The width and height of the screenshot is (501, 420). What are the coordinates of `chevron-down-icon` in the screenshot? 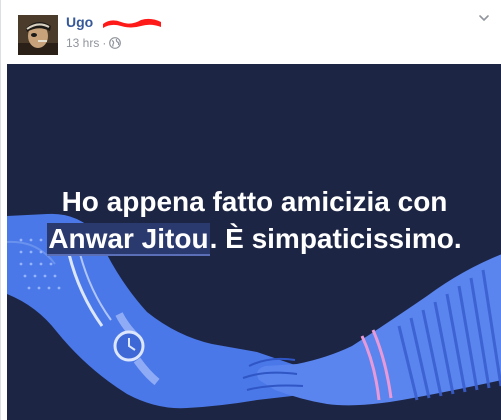 It's located at (484, 18).